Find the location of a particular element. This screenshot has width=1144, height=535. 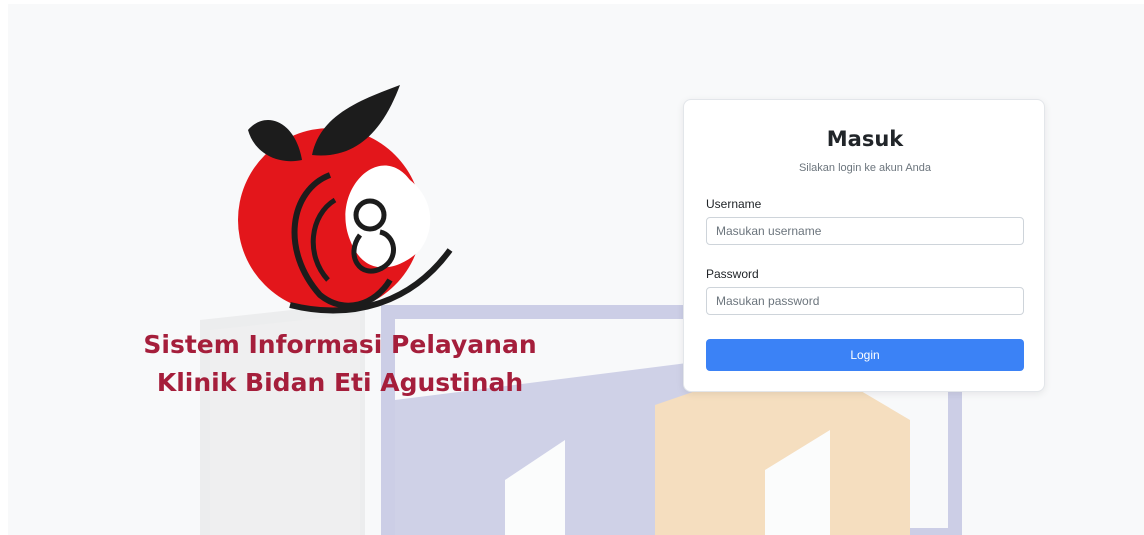

login-button: Login is located at coordinates (865, 355).